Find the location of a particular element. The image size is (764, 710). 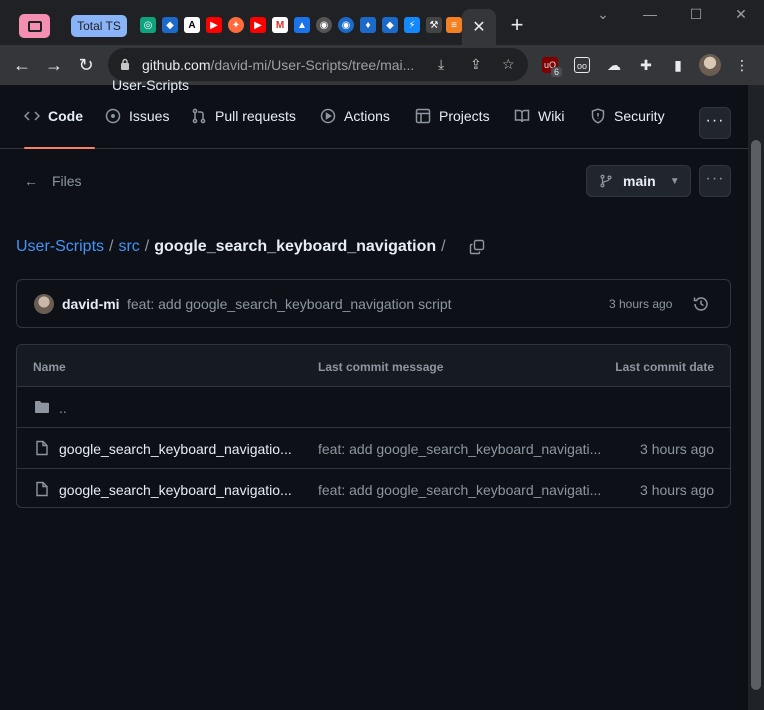

hammer-tab-icon: ⚒ is located at coordinates (434, 25).